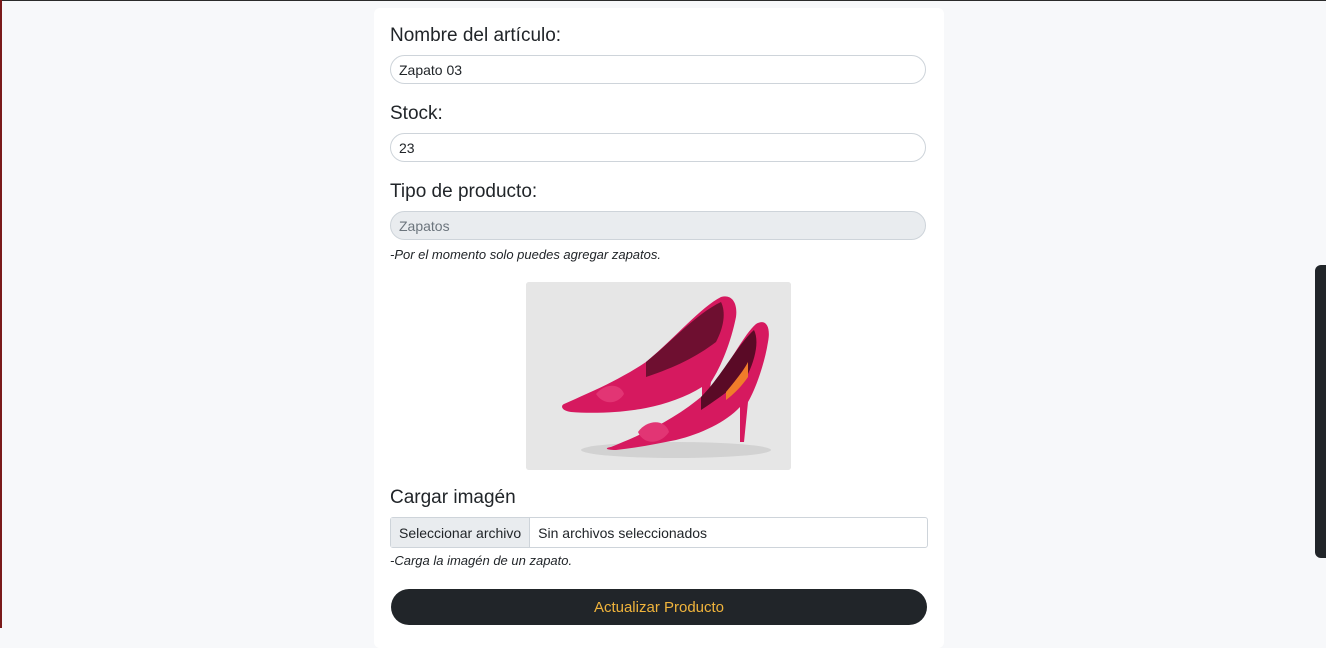  I want to click on image-hint: -Carga la imagén de un zapato., so click(481, 560).